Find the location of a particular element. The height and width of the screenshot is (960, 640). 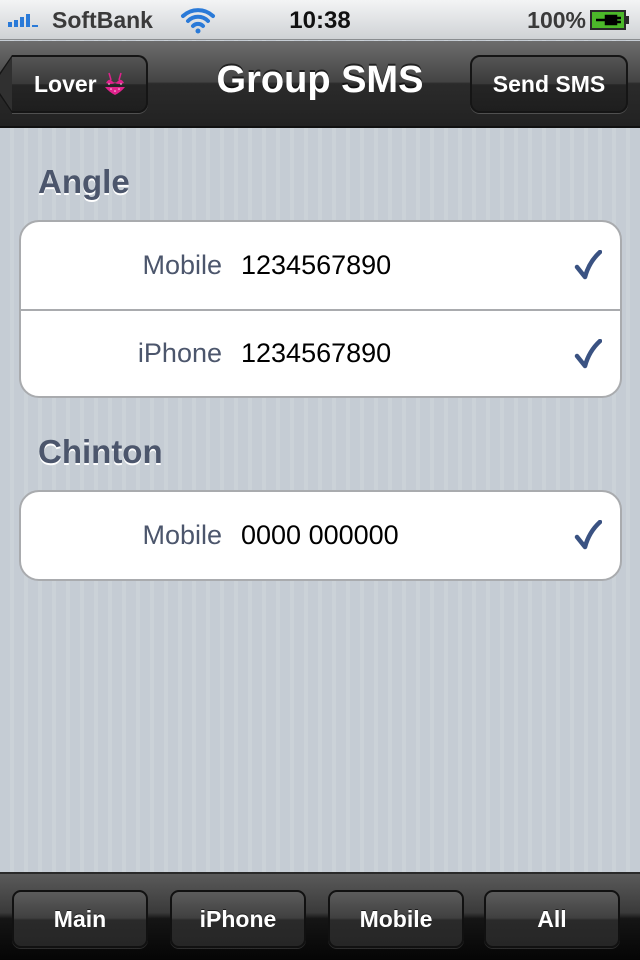

section-header-chinton: Chinton is located at coordinates (100, 451).